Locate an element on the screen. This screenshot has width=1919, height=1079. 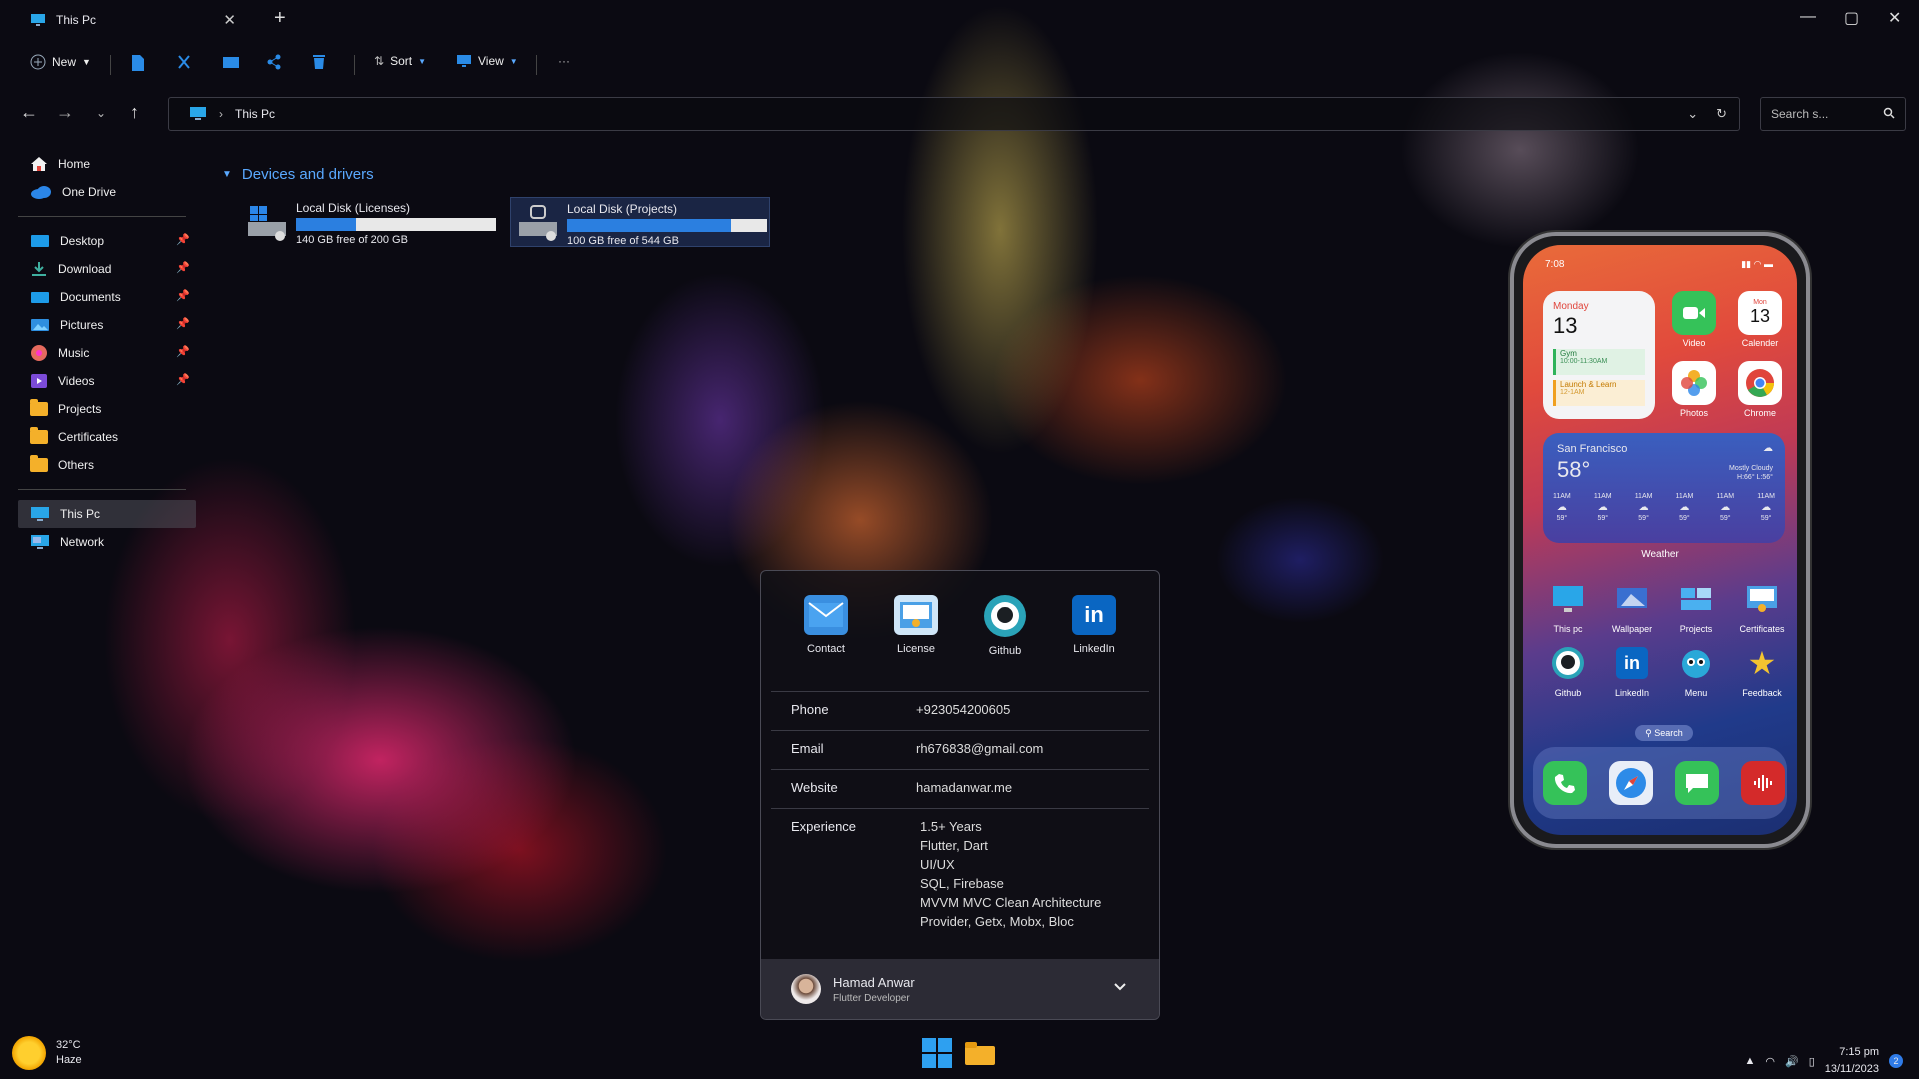
breadcrumb: This Pc is located at coordinates (255, 114).